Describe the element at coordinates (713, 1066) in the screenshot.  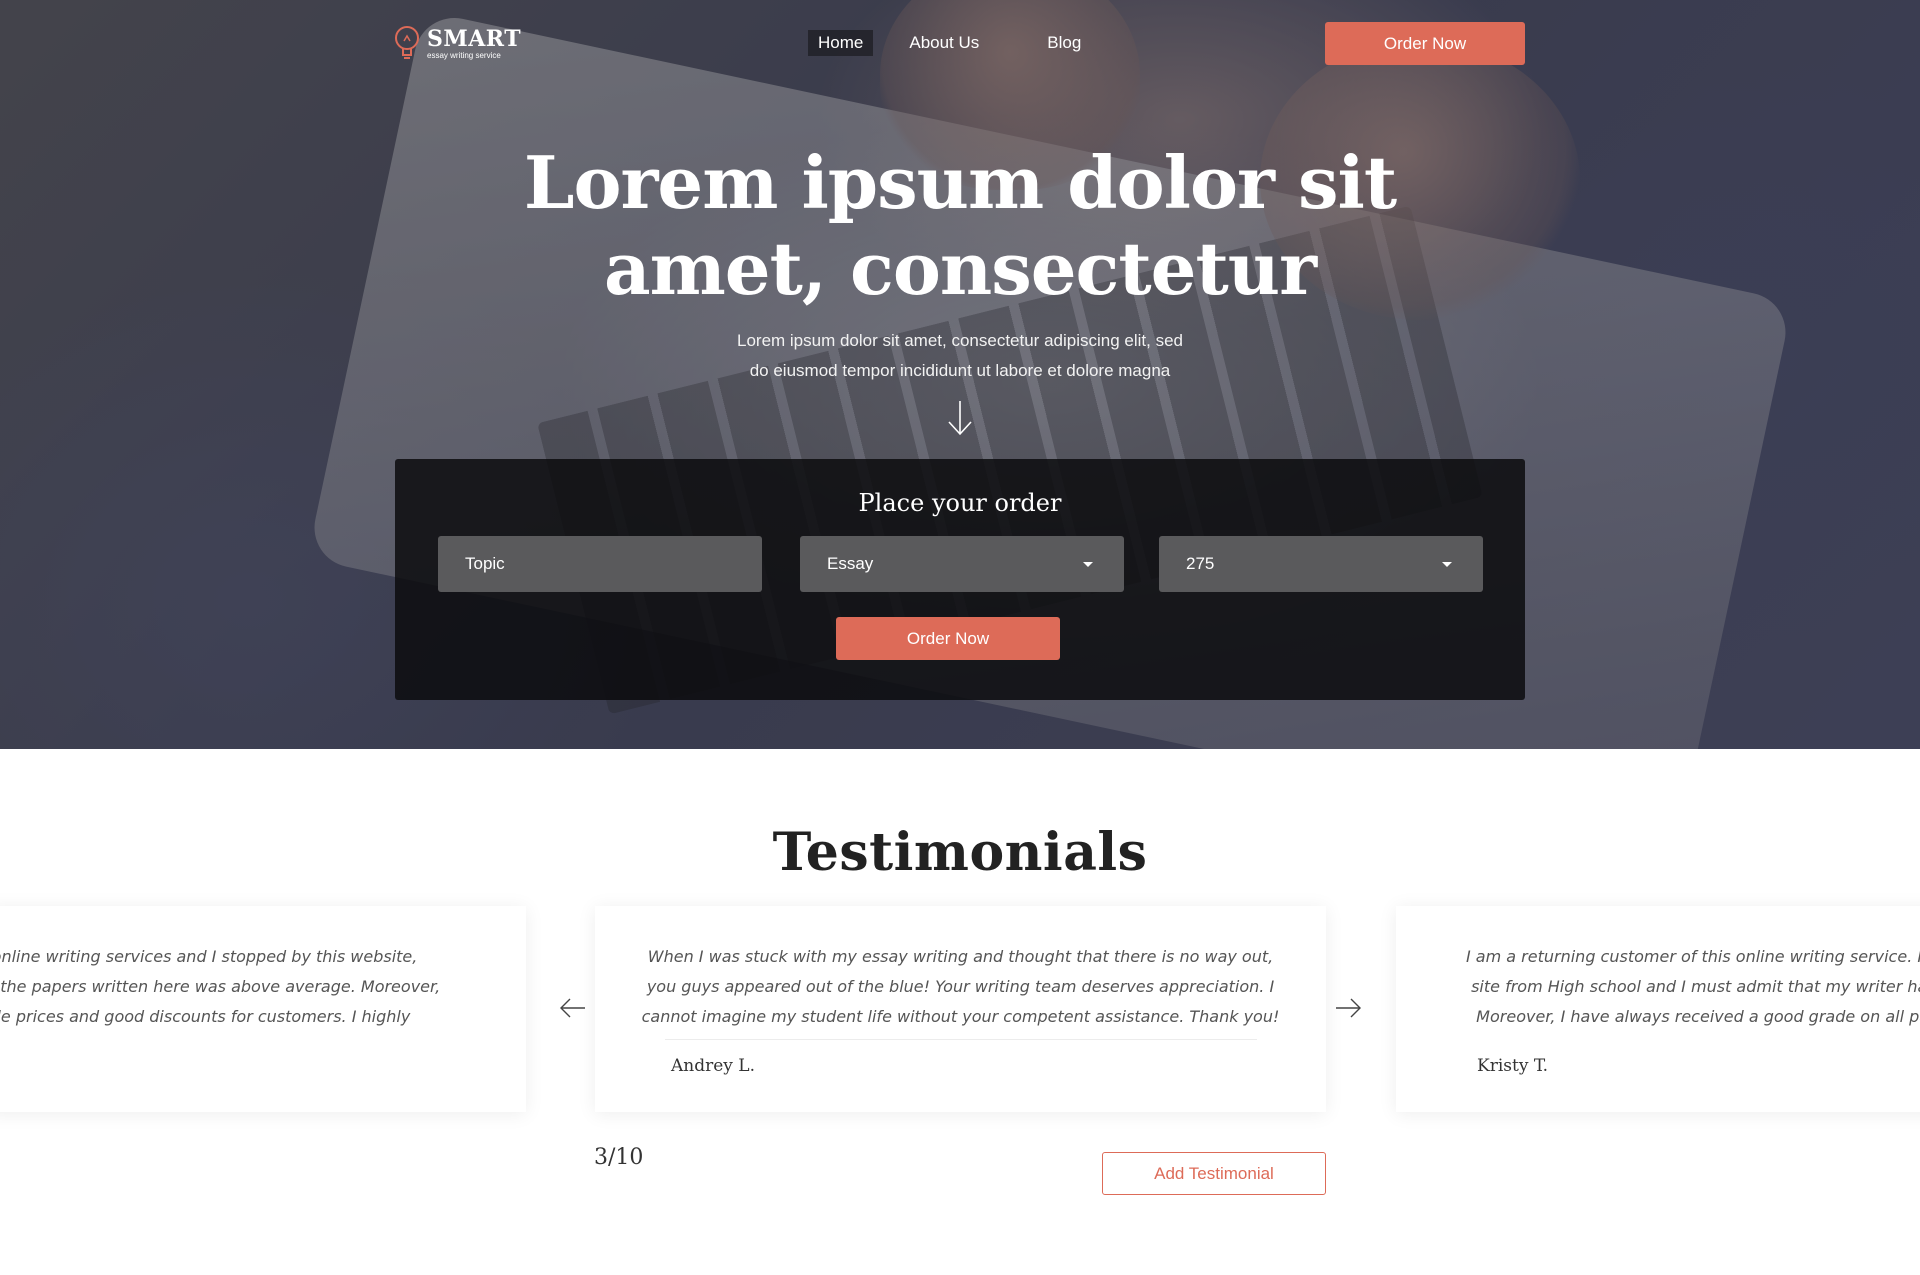
I see `testimonial-author: Andrey L.` at that location.